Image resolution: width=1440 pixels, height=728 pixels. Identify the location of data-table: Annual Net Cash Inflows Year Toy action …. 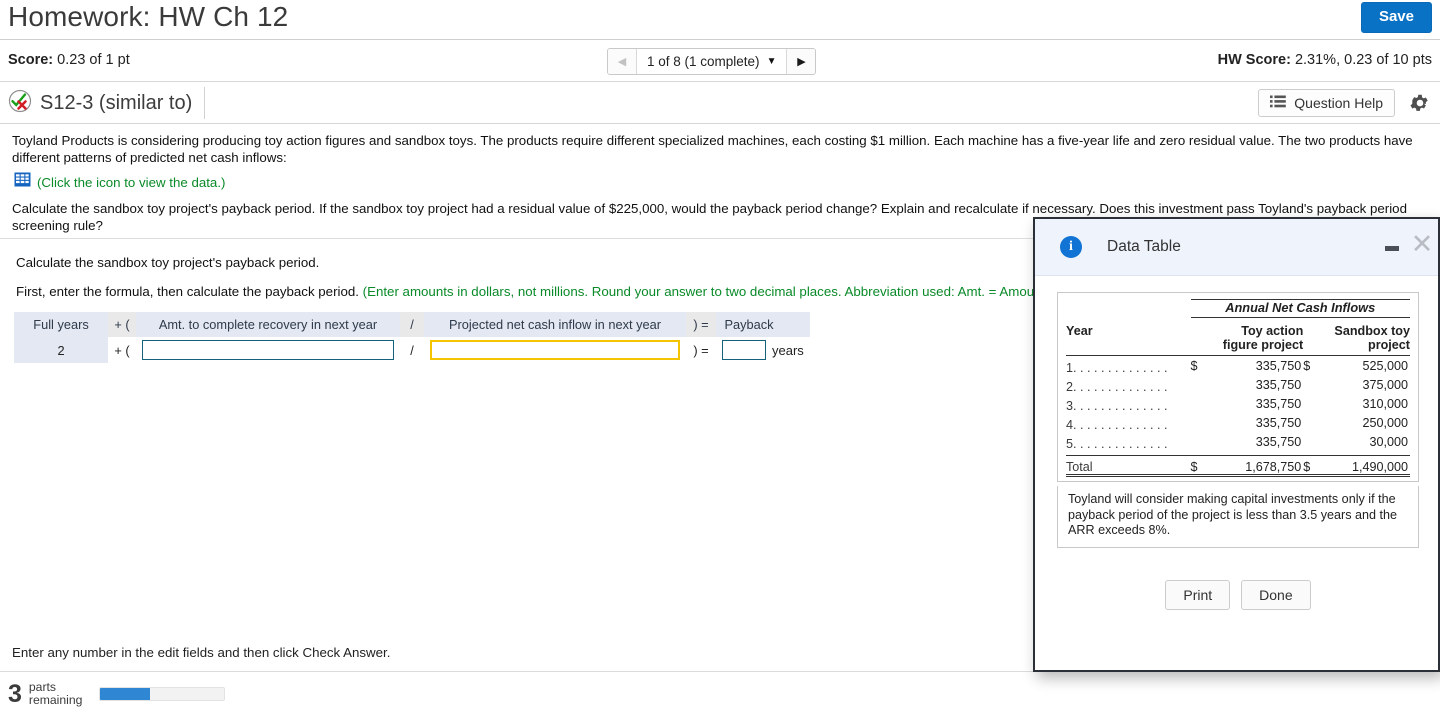
(1238, 388).